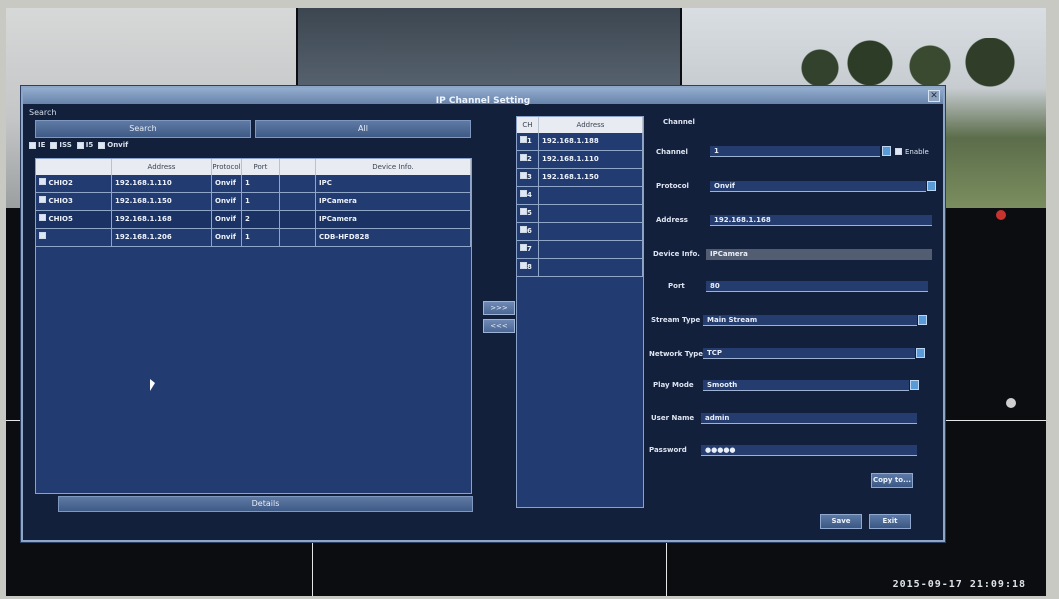 The width and height of the screenshot is (1059, 599). What do you see at coordinates (817, 286) in the screenshot?
I see `port-input: 80` at bounding box center [817, 286].